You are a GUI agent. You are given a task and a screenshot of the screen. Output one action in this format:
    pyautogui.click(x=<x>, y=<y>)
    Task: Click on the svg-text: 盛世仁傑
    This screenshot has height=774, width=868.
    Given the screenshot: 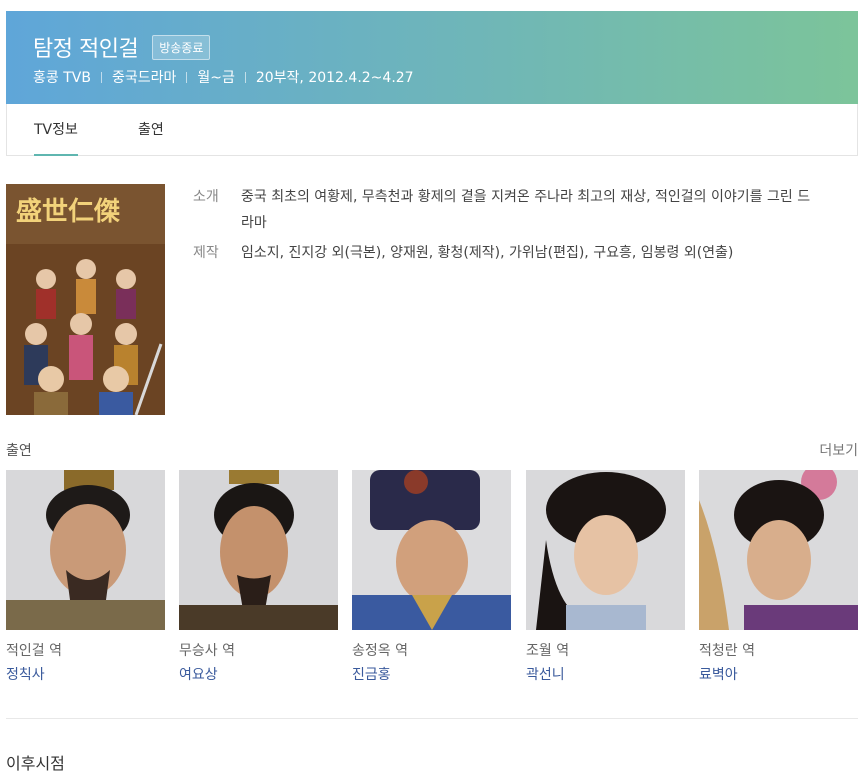 What is the action you would take?
    pyautogui.click(x=68, y=211)
    